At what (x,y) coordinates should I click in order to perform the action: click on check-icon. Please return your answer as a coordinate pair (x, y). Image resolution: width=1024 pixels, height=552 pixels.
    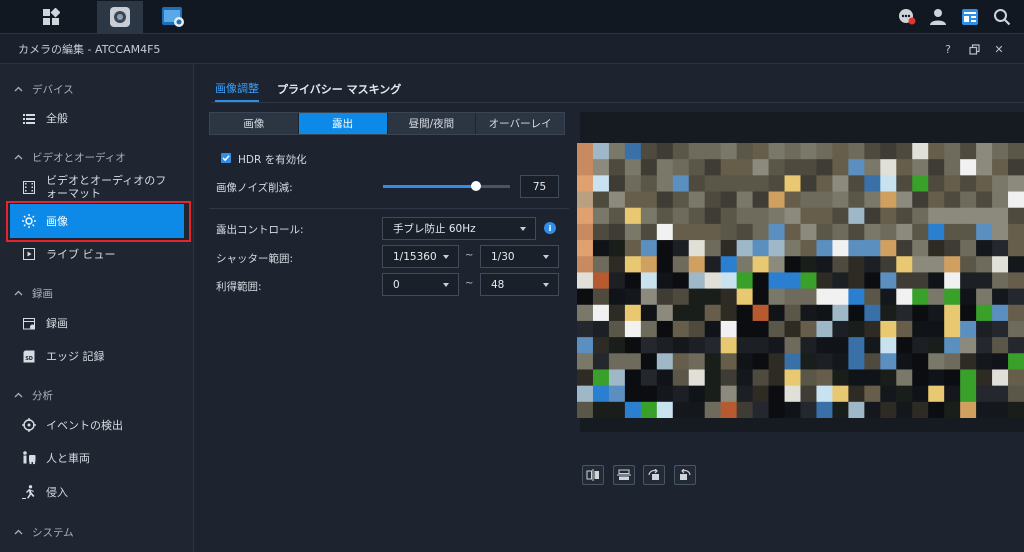
    Looking at the image, I should click on (226, 158).